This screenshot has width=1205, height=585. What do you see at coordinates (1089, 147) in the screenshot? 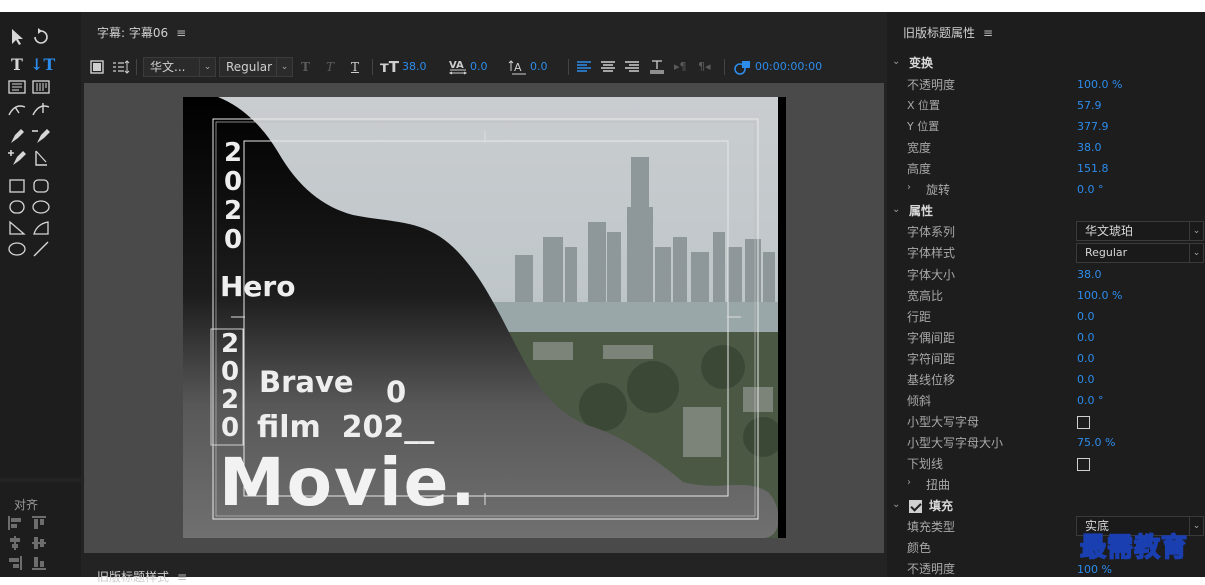
I see `width-value: 38.0` at bounding box center [1089, 147].